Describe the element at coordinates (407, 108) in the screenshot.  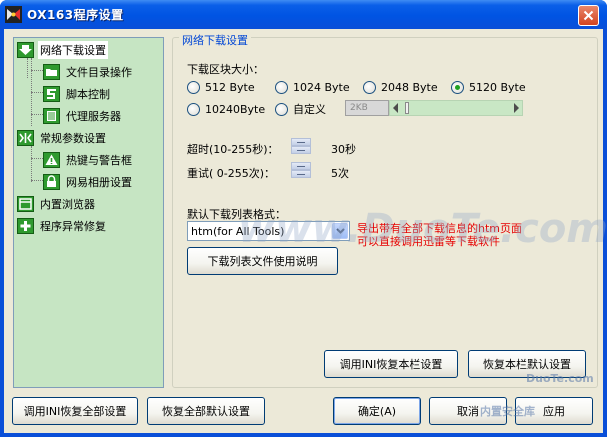
I see `slider-thumb` at that location.